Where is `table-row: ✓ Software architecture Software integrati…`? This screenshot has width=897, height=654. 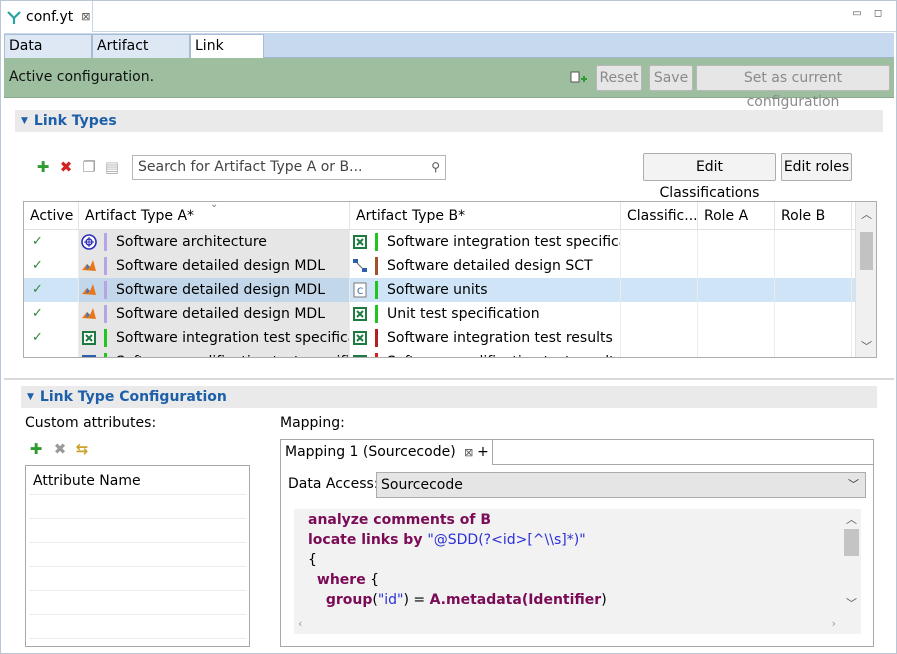 table-row: ✓ Software architecture Software integrati… is located at coordinates (440, 242).